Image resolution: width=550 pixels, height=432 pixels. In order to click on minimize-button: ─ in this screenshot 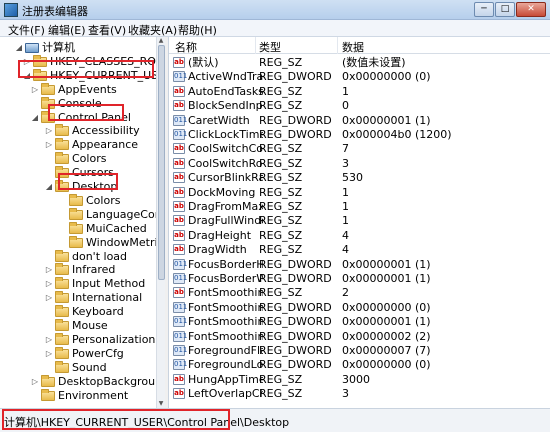, I will do `click(484, 9)`.